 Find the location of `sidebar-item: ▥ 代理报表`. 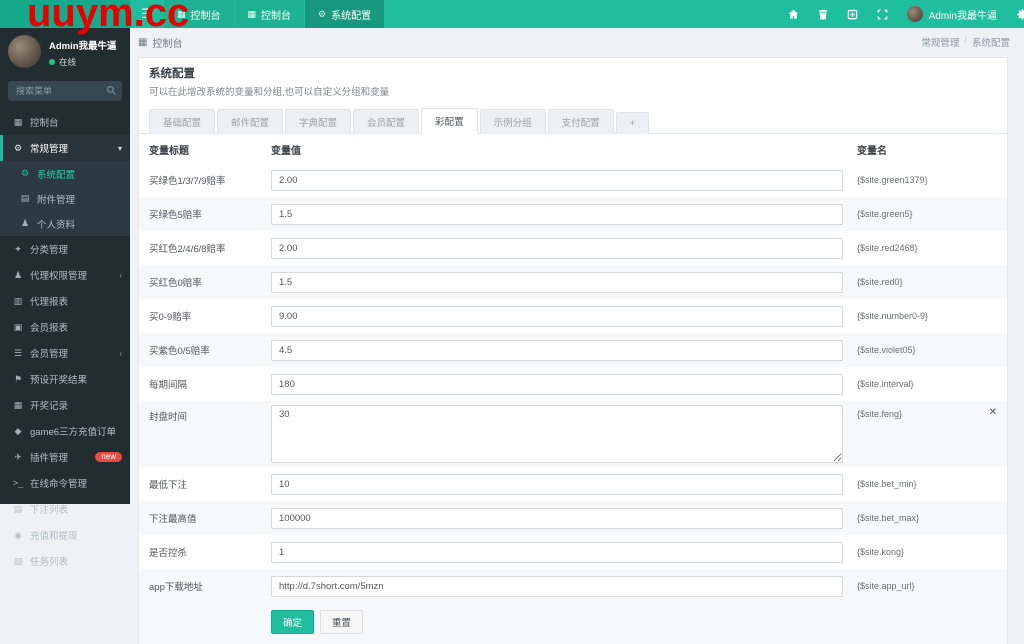

sidebar-item: ▥ 代理报表 is located at coordinates (65, 301).